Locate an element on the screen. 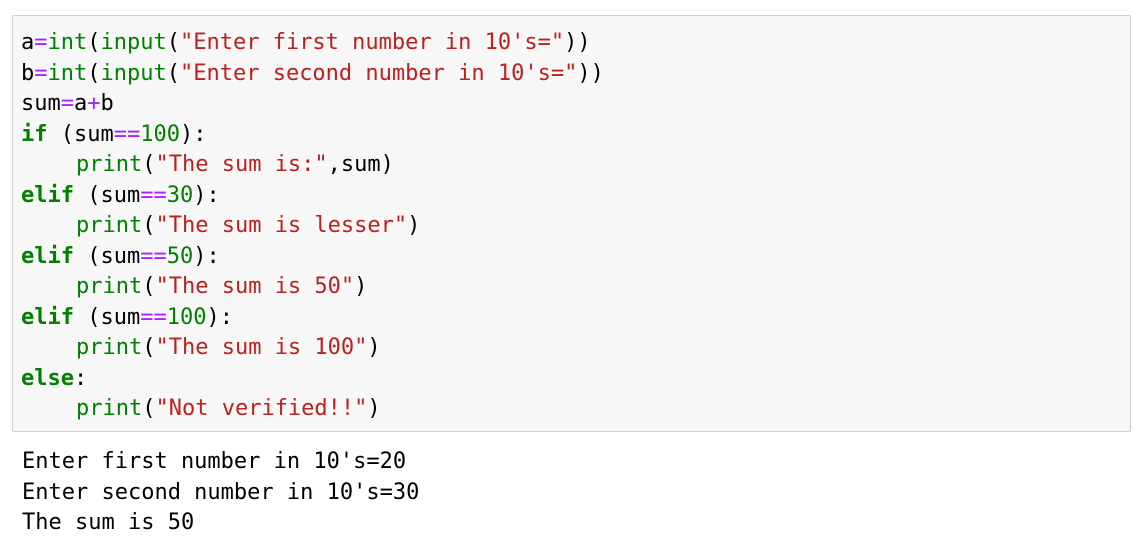  code-line: elif (sum==30): is located at coordinates (571, 196).